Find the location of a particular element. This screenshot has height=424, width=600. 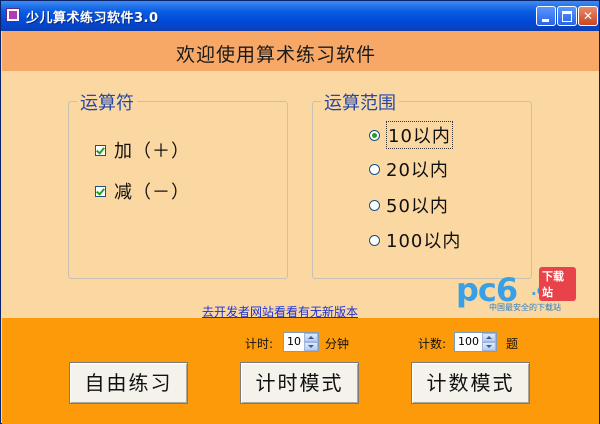

free-practice-button: 自由练习 is located at coordinates (128, 383).